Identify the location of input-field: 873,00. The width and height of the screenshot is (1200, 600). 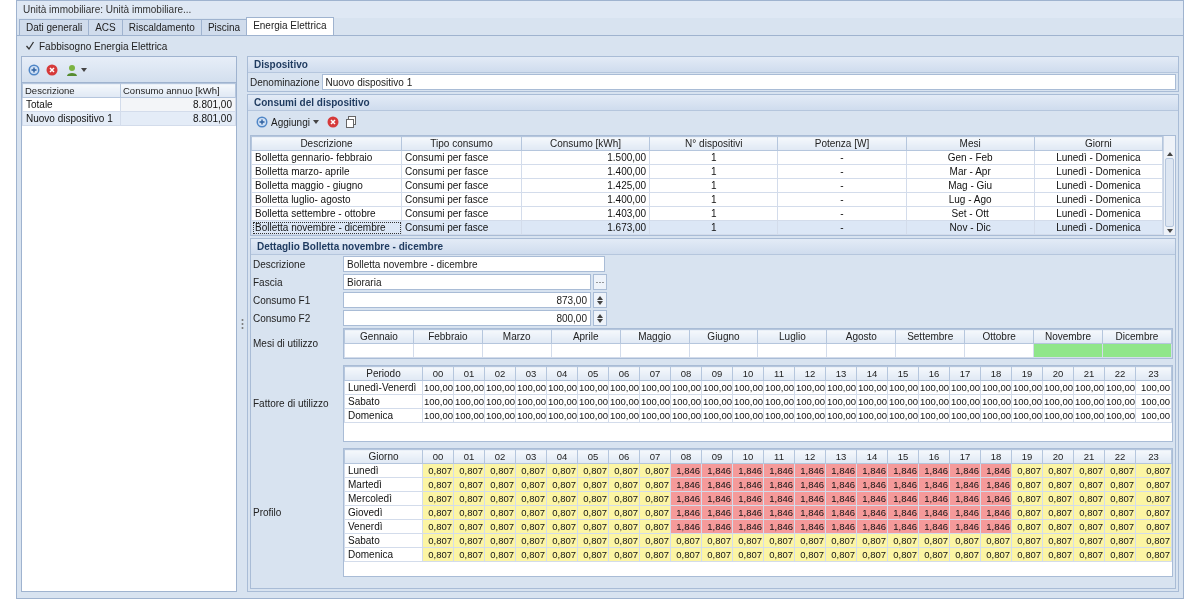
(467, 300).